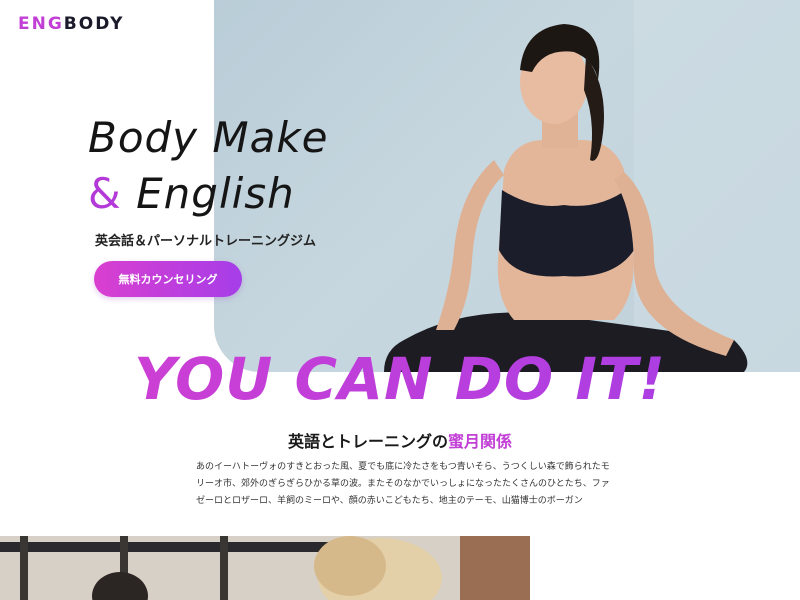 The width and height of the screenshot is (800, 600). I want to click on section-title: 英語とトレーニングの蜜月関係, so click(400, 440).